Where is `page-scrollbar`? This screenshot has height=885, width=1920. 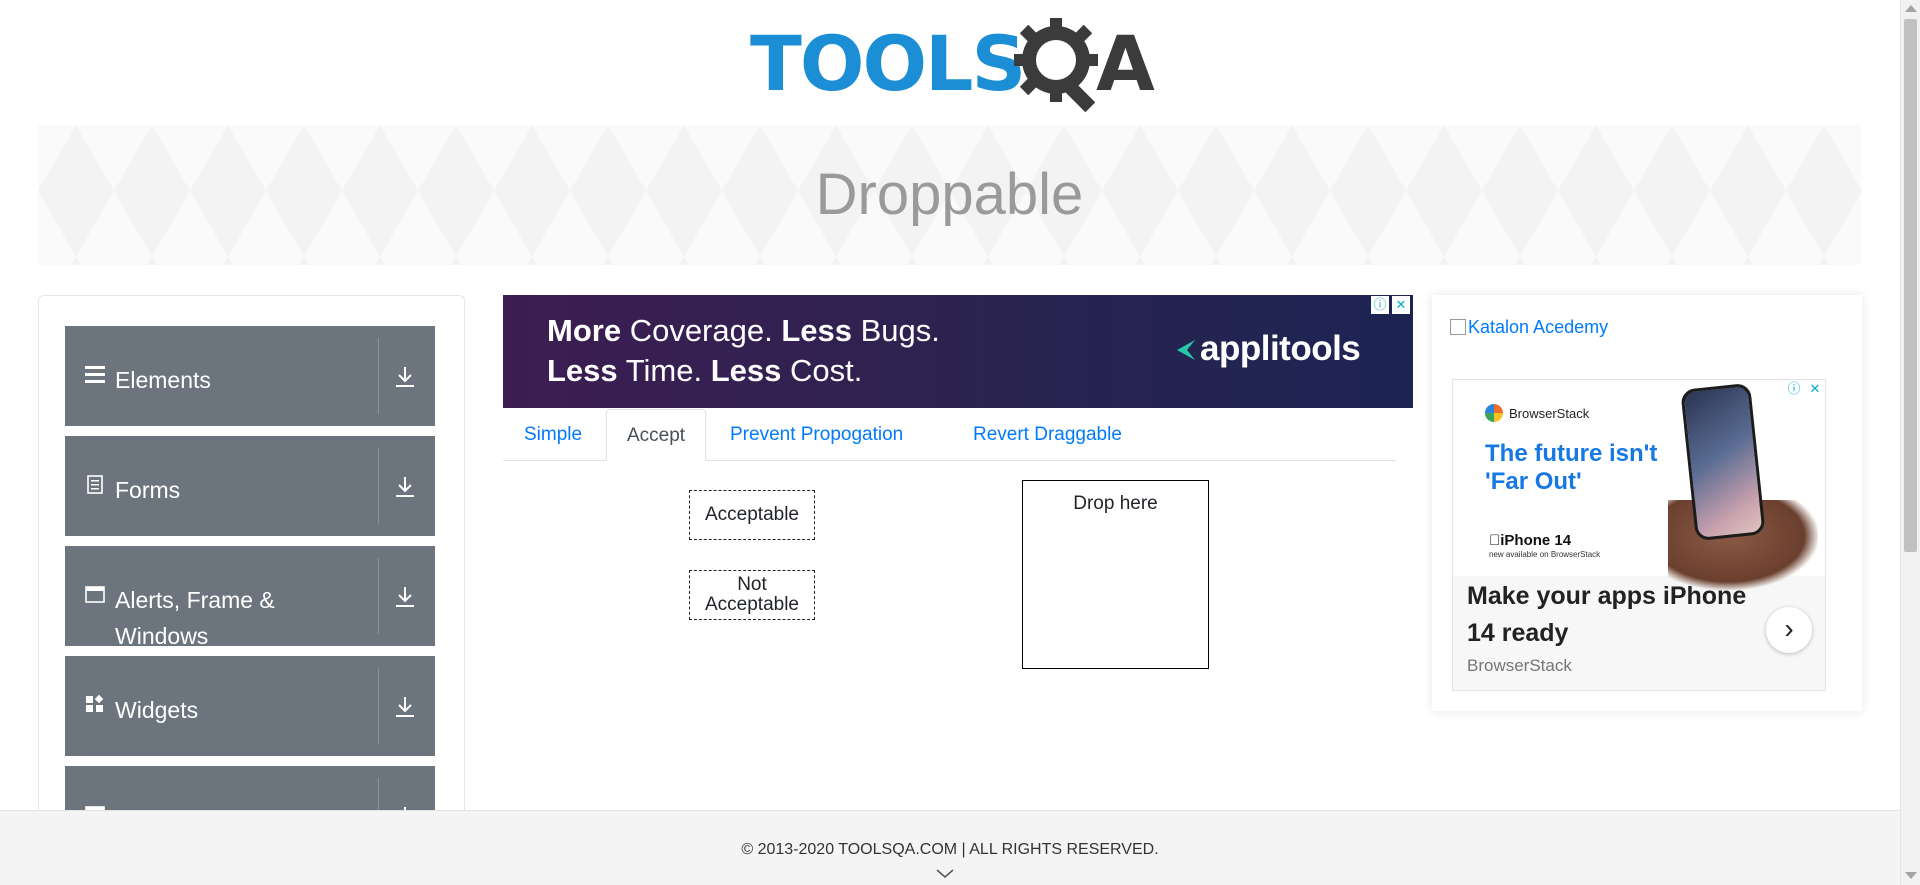
page-scrollbar is located at coordinates (1910, 442).